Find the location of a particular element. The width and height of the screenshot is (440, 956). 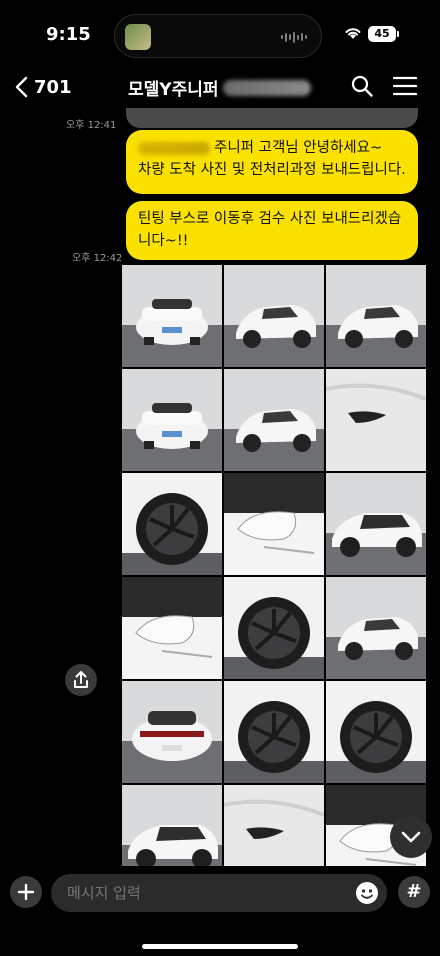

hashtag-button: # is located at coordinates (414, 892).